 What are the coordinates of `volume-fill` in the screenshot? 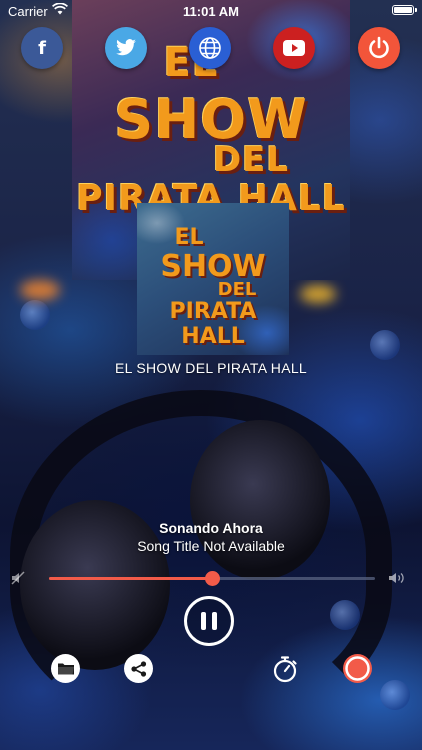 It's located at (130, 578).